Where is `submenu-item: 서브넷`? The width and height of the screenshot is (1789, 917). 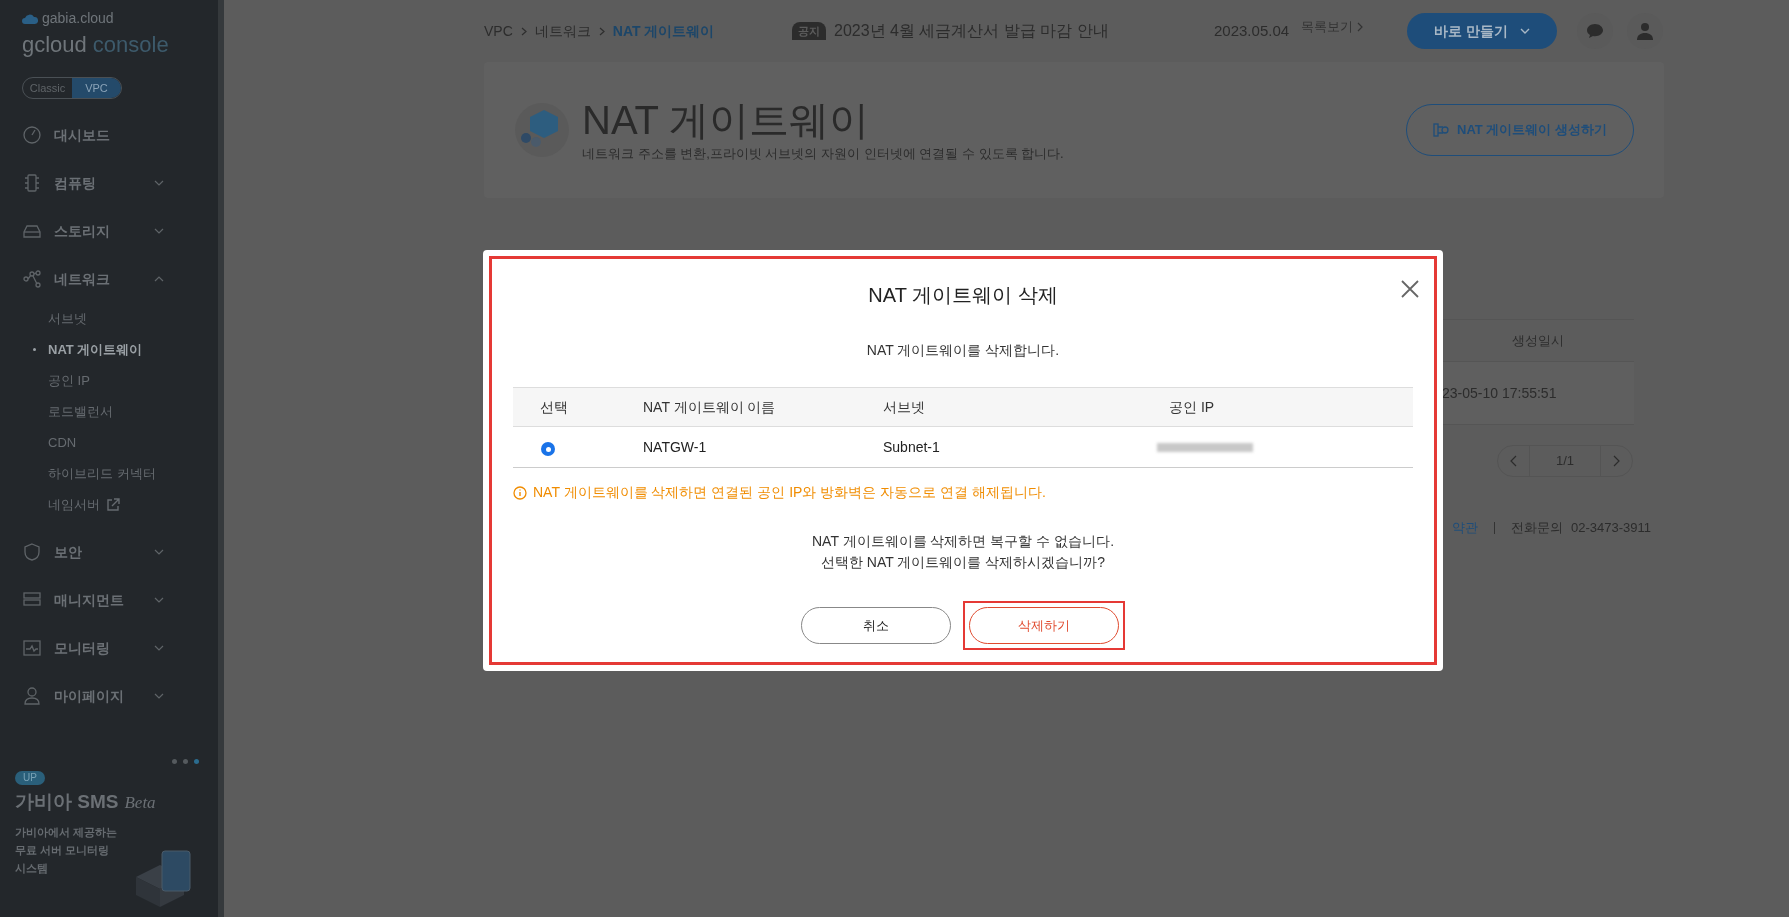
submenu-item: 서브넷 is located at coordinates (109, 318).